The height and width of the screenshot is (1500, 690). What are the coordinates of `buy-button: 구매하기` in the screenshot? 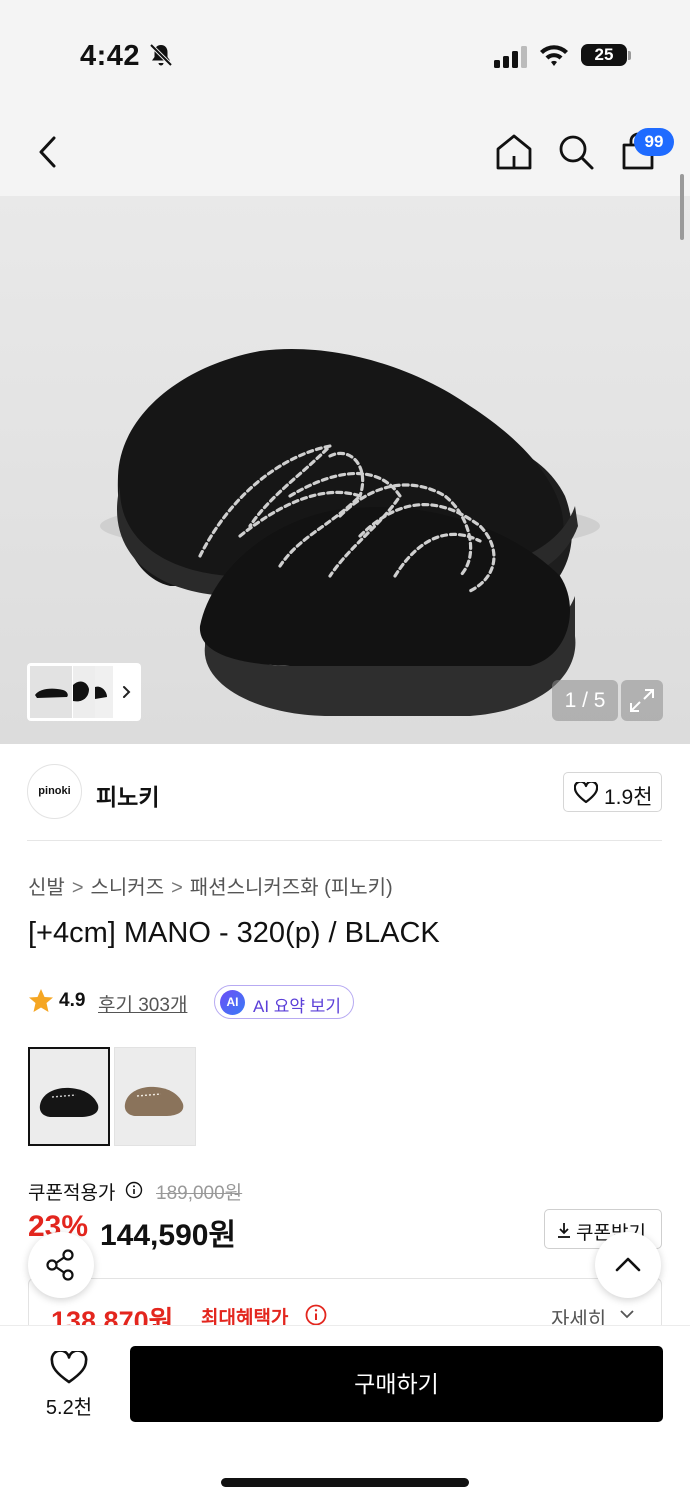 It's located at (396, 1384).